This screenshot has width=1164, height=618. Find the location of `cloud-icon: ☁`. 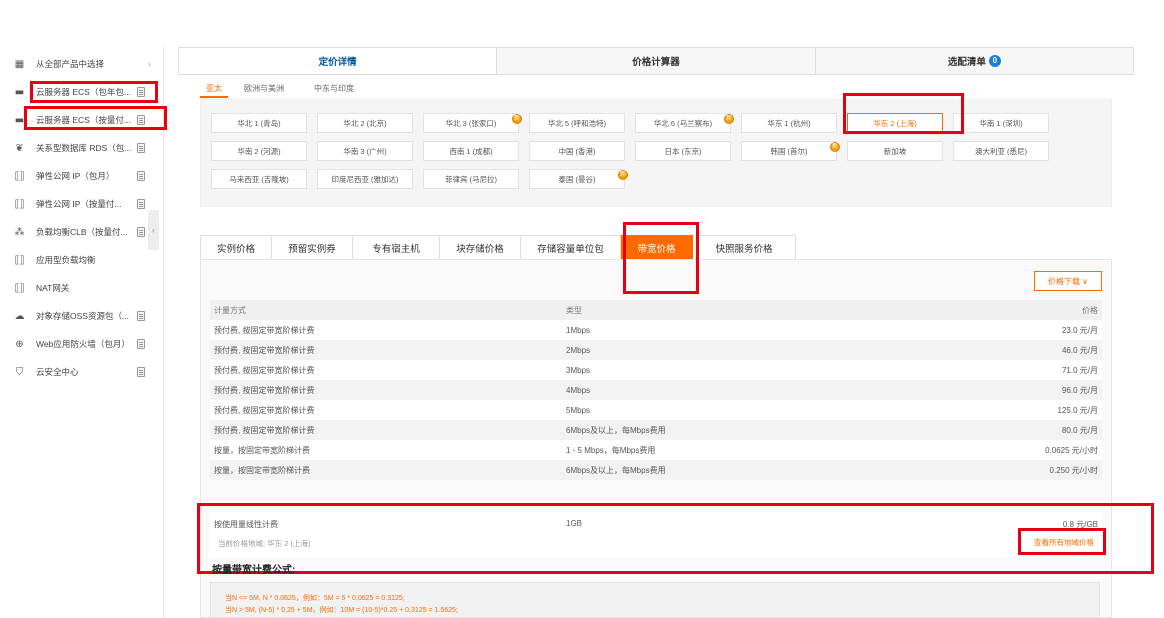

cloud-icon: ☁ is located at coordinates (19, 316).